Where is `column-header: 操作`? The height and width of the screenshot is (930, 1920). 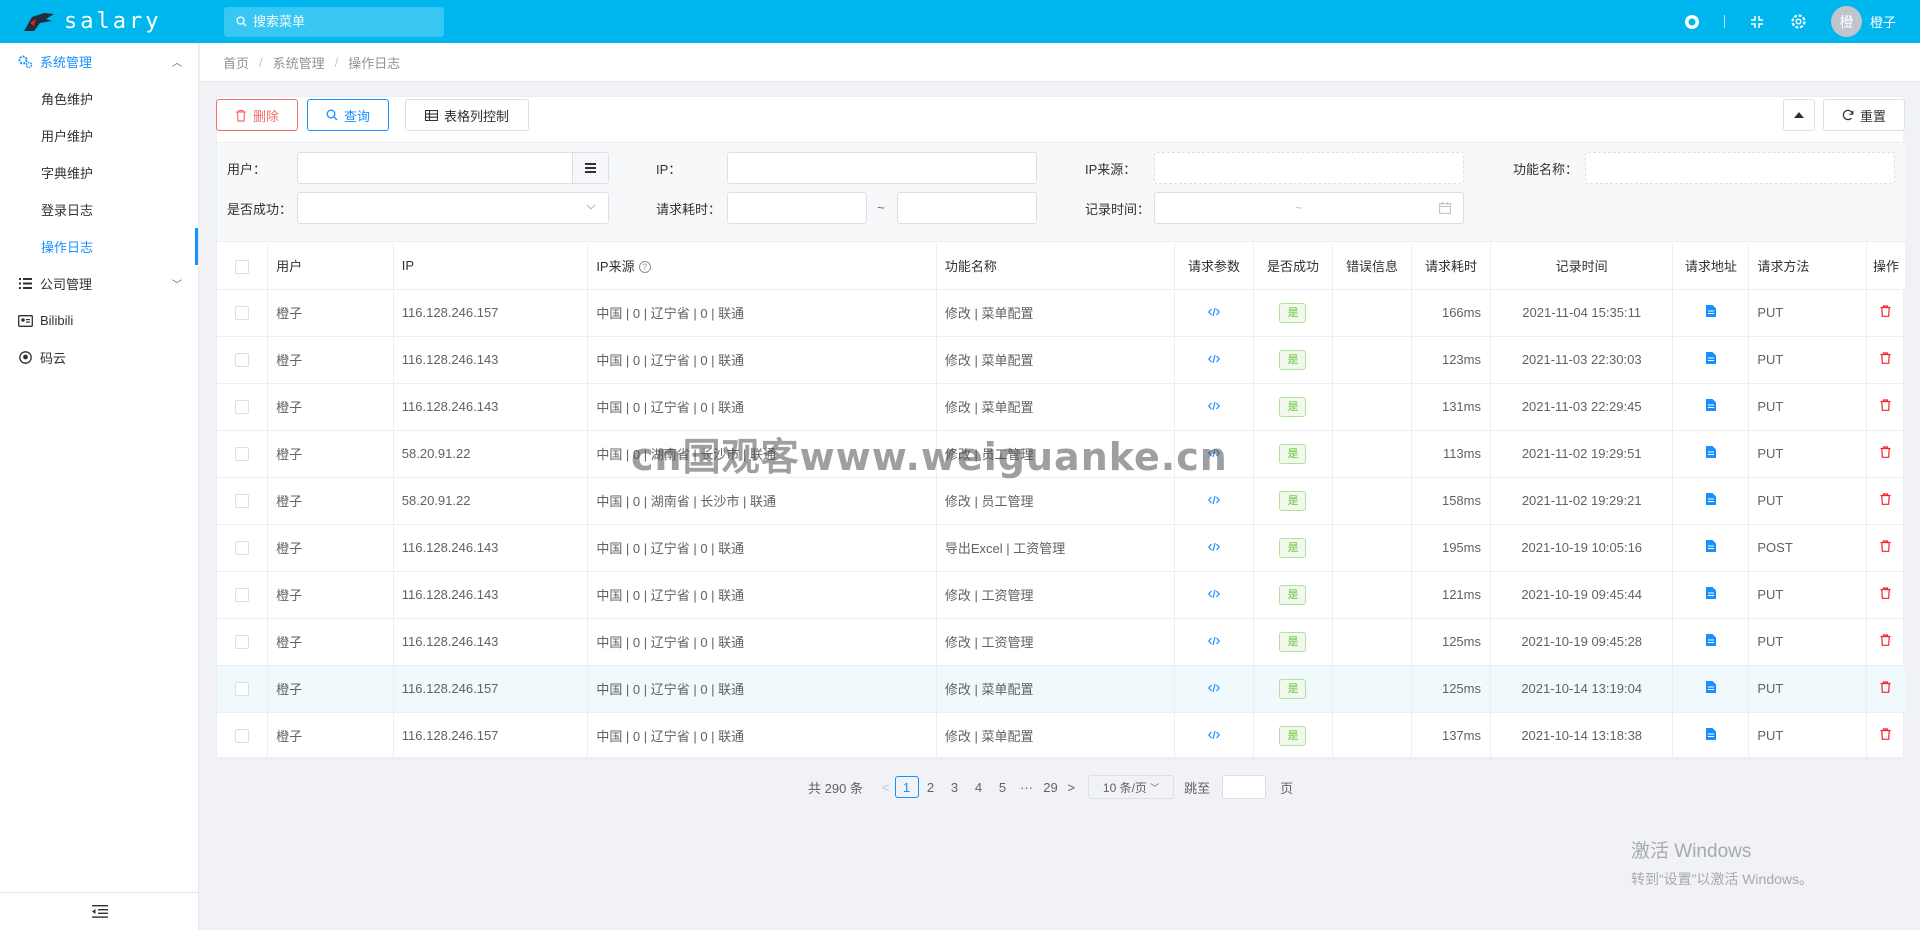
column-header: 操作 is located at coordinates (1885, 266).